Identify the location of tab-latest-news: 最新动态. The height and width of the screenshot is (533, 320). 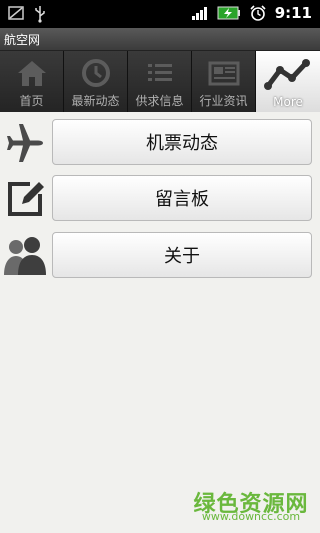
(96, 81).